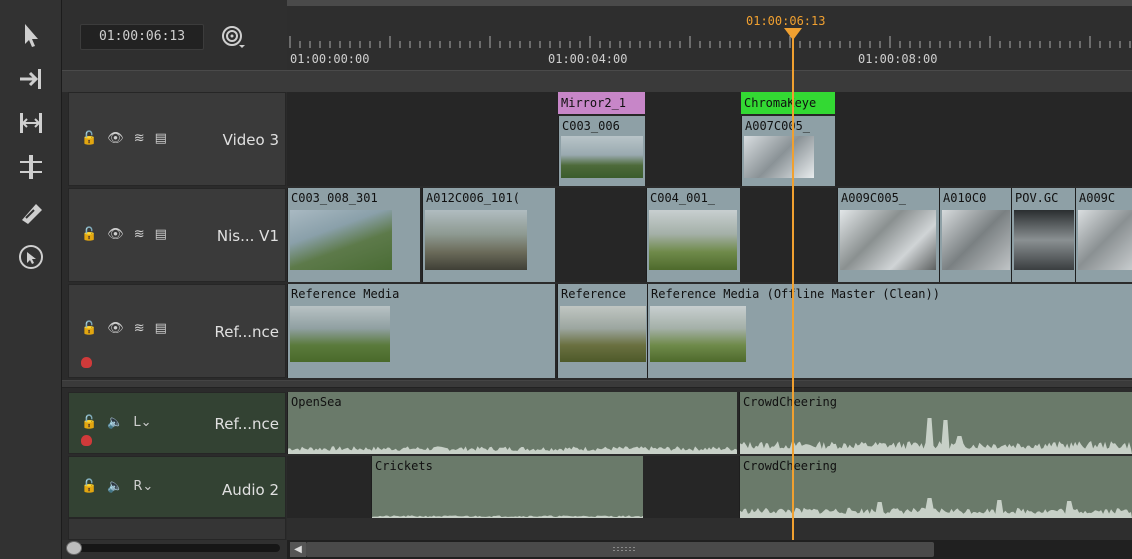  I want to click on clip-label: Reference Media, so click(345, 294).